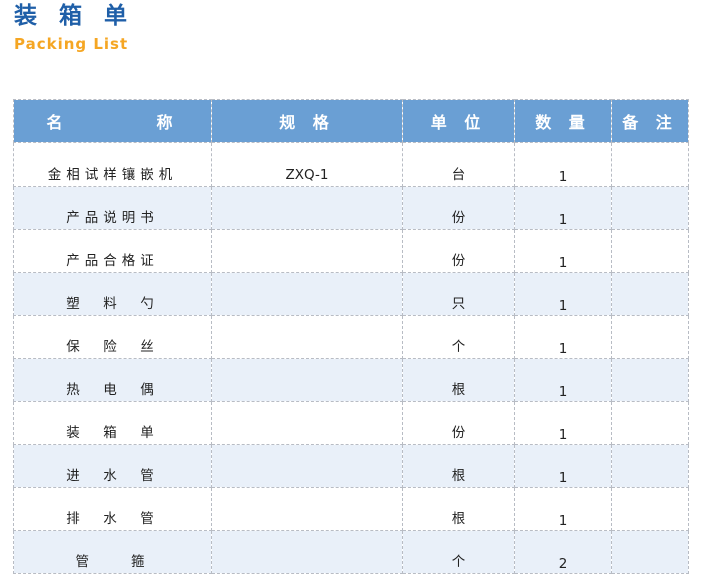  I want to click on column-header-spec: 规 格, so click(307, 121).